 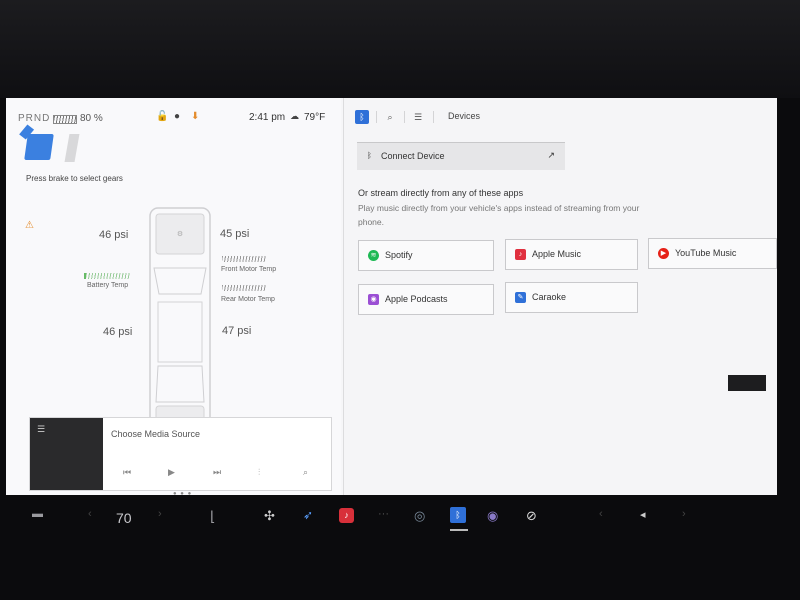 What do you see at coordinates (571, 297) in the screenshot?
I see `app-caraoke: ✎ Caraoke` at bounding box center [571, 297].